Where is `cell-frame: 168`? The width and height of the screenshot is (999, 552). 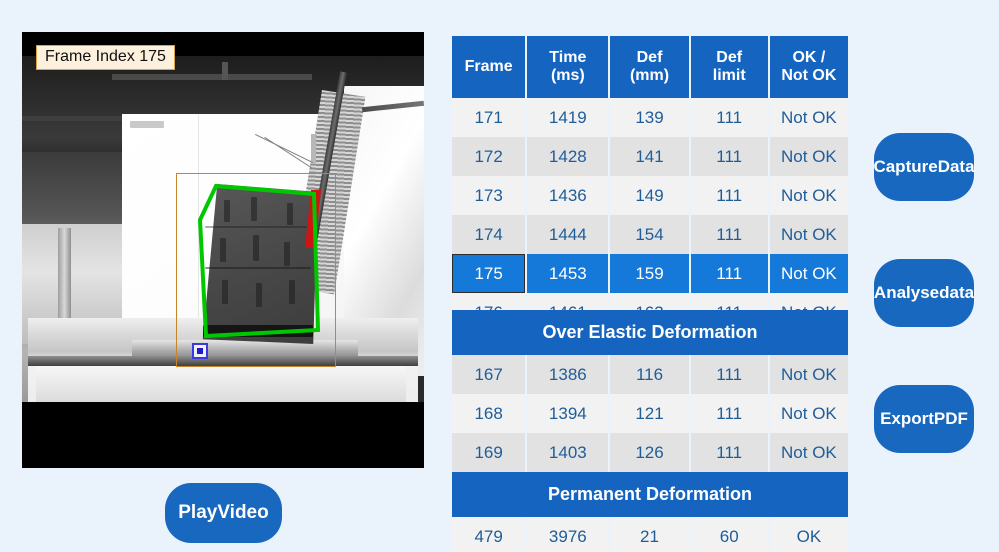 cell-frame: 168 is located at coordinates (489, 413).